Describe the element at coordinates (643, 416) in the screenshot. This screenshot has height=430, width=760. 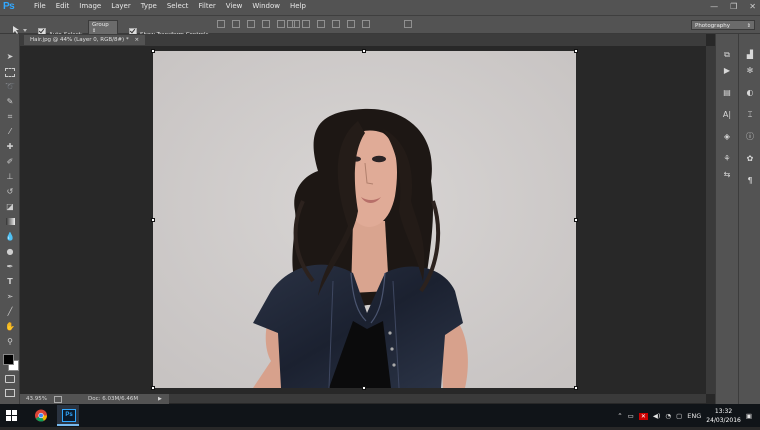
I see `antivirus-icon: ✕` at that location.